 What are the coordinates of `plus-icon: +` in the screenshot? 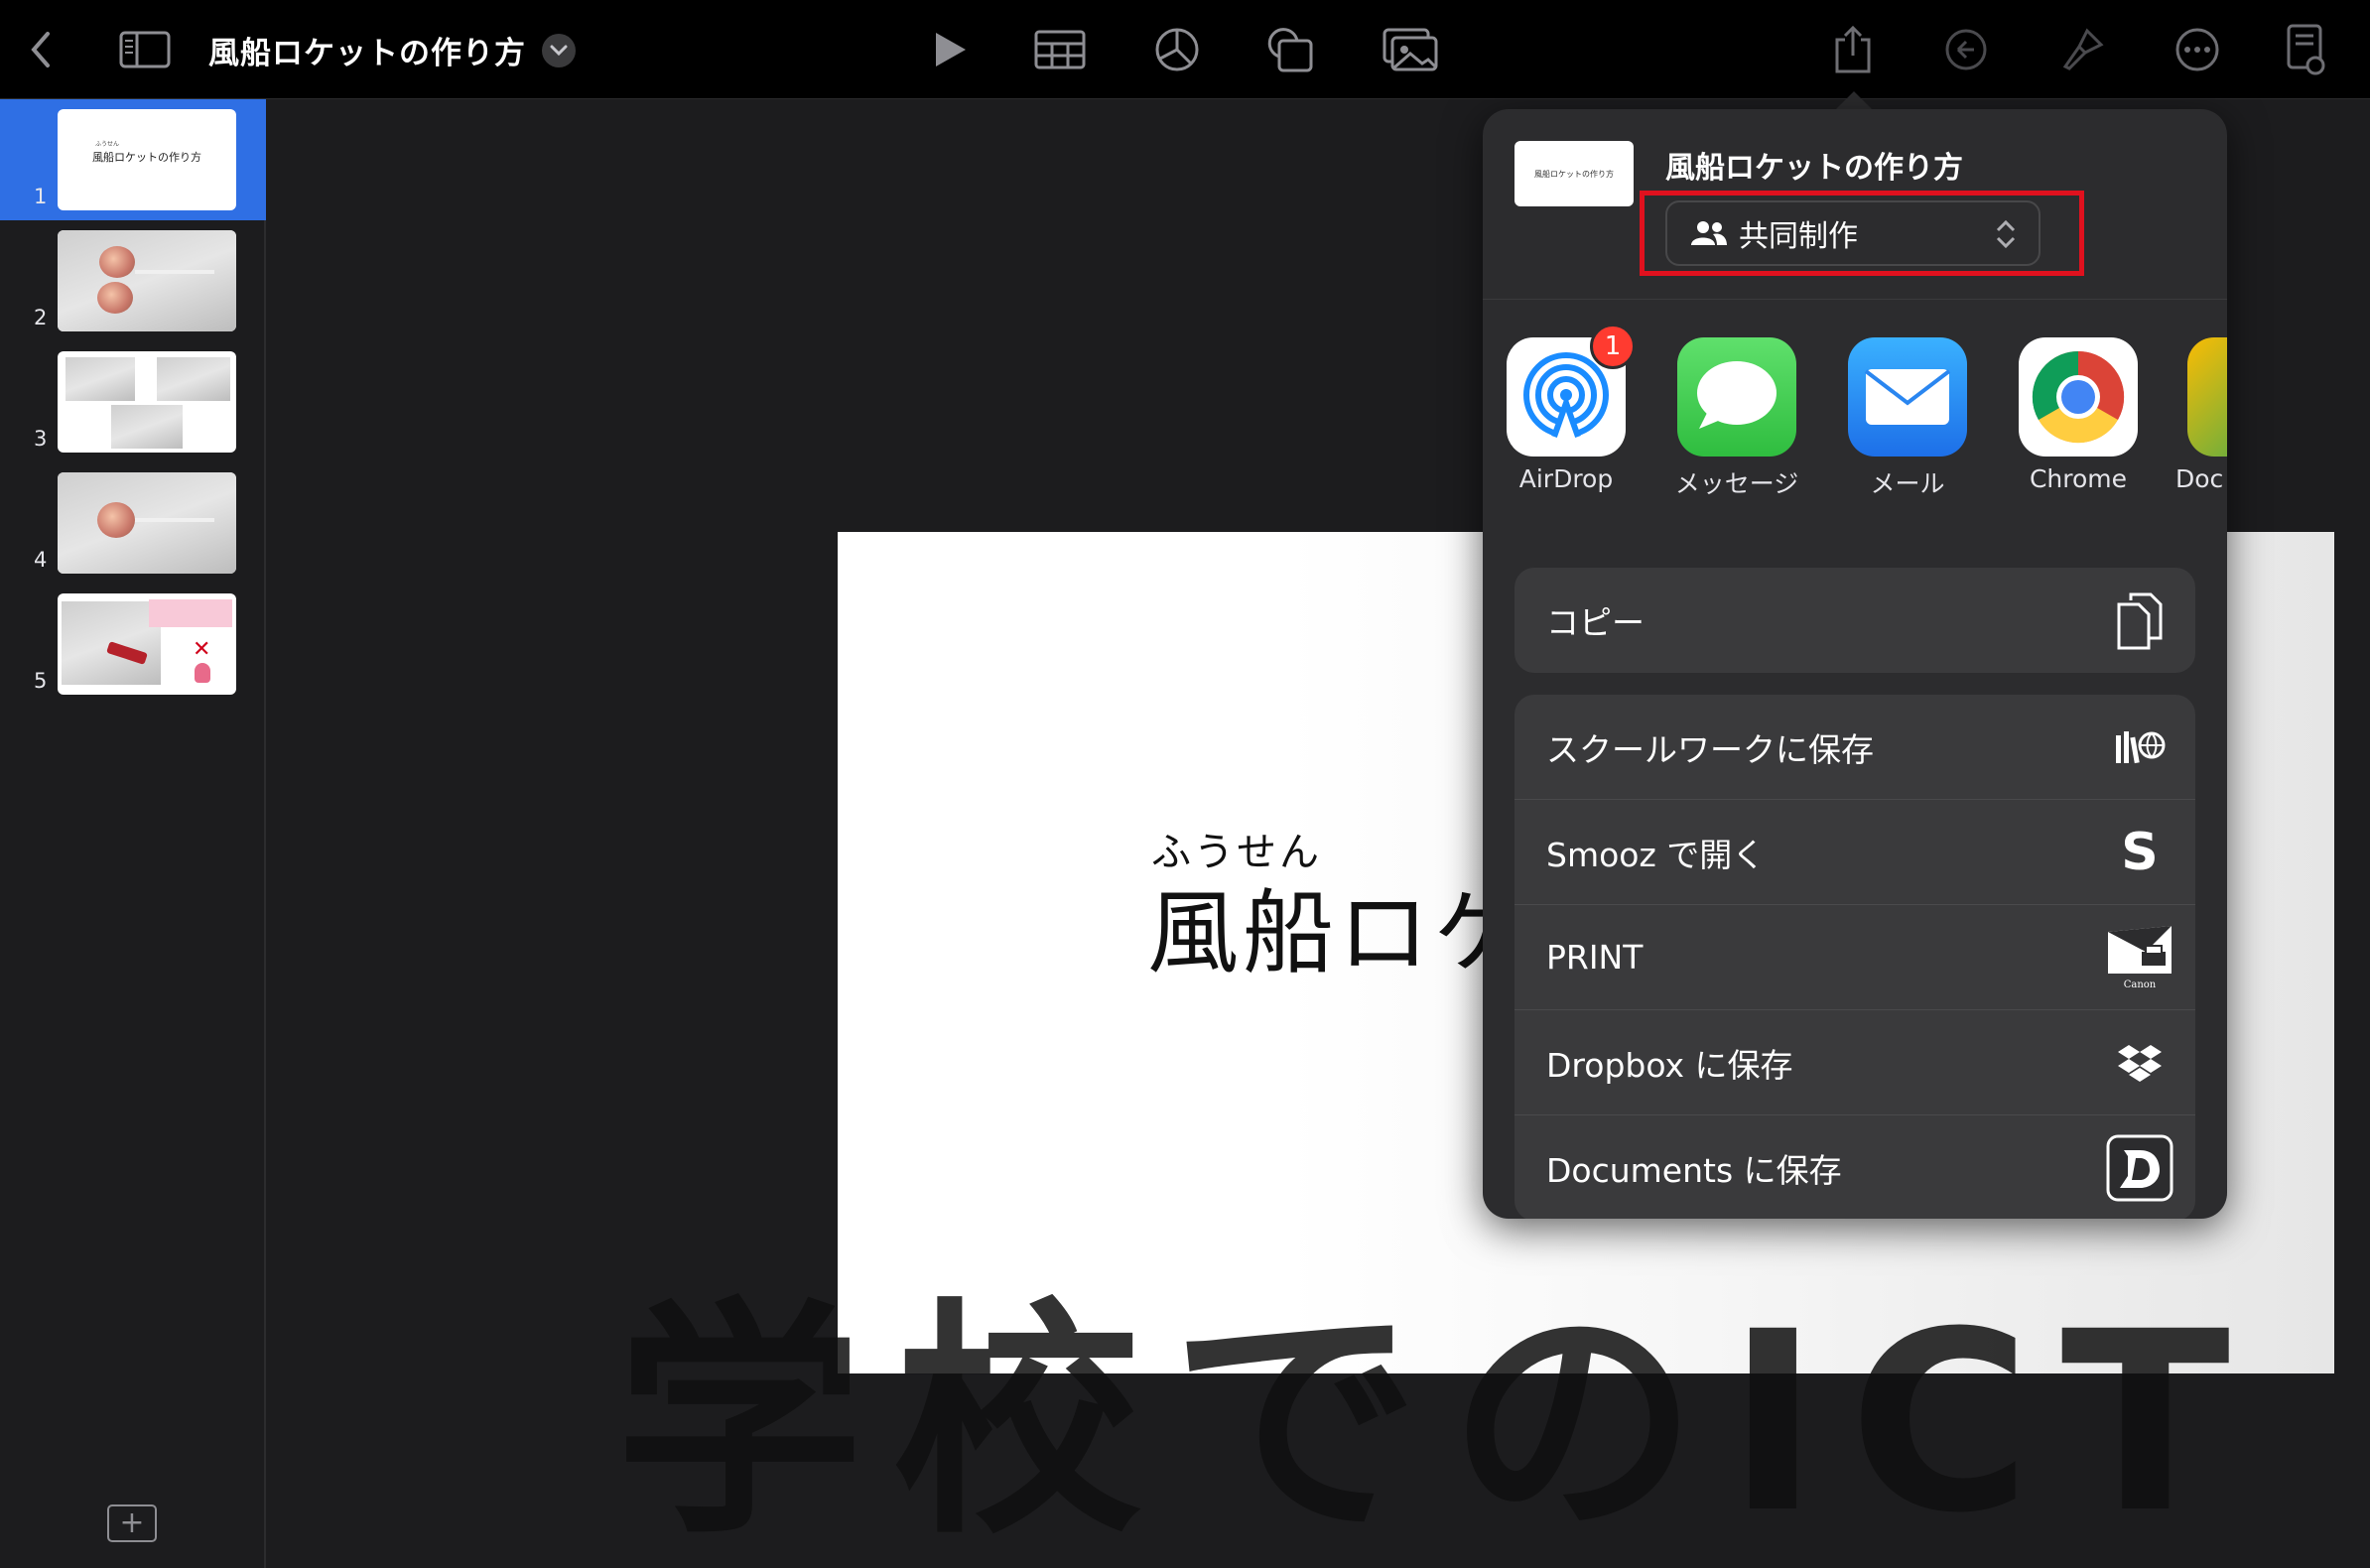 It's located at (132, 1522).